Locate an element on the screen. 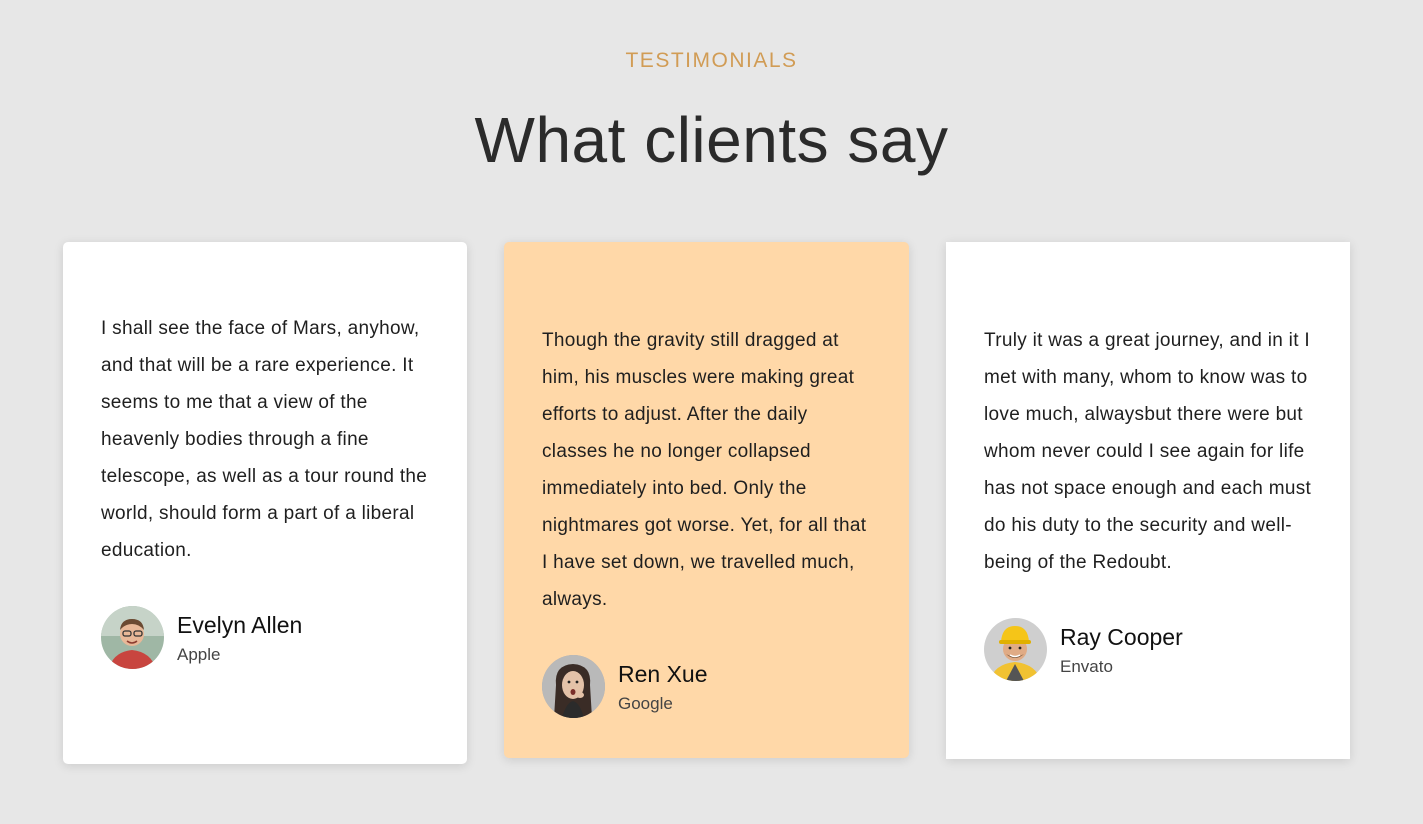 Image resolution: width=1423 pixels, height=824 pixels. testimonial-author: Ray Cooper Envato is located at coordinates (1148, 649).